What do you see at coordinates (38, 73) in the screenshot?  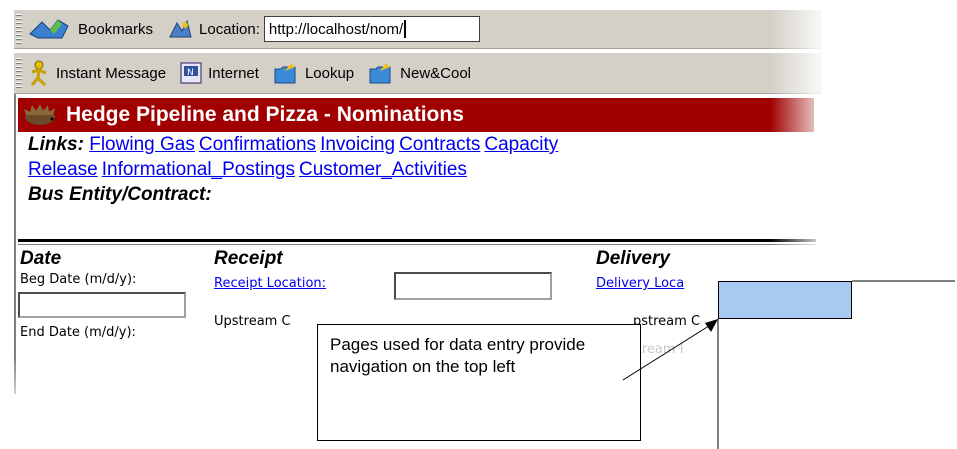 I see `instant-message-icon` at bounding box center [38, 73].